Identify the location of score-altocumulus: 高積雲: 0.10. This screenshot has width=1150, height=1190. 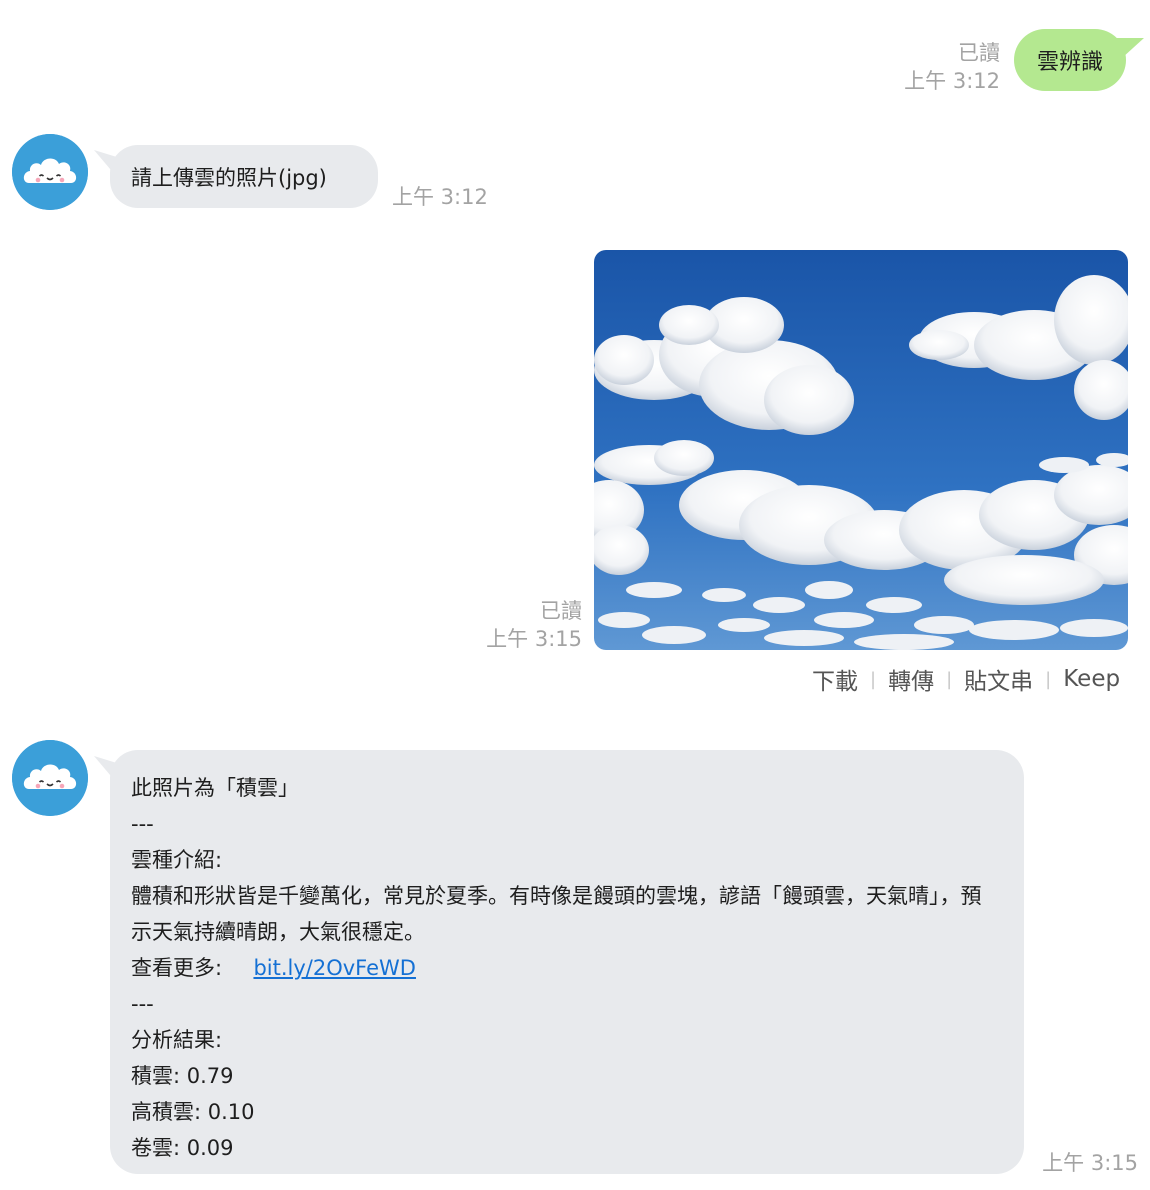
(193, 1112).